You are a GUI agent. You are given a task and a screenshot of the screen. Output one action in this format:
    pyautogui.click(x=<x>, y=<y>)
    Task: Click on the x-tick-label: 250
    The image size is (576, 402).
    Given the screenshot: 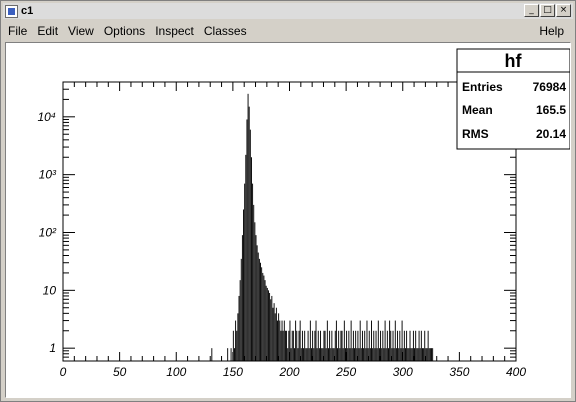 What is the action you would take?
    pyautogui.click(x=345, y=372)
    